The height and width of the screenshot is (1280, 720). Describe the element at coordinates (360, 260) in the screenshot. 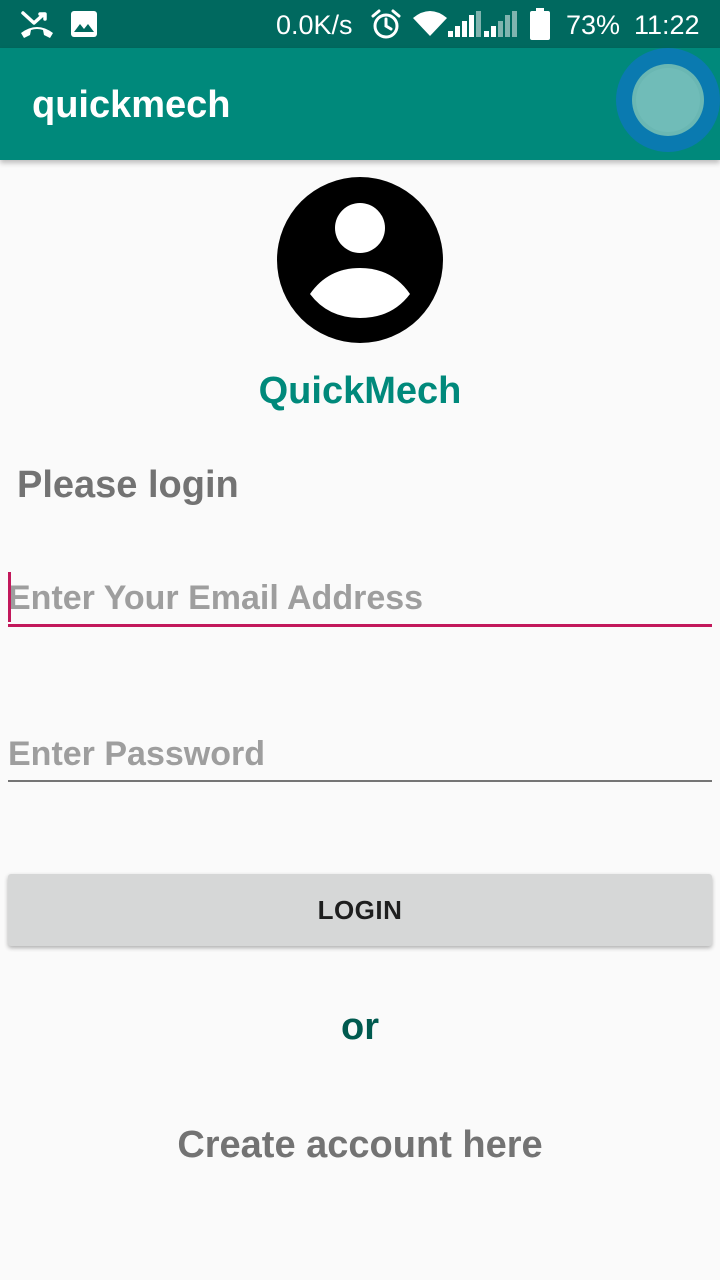

I see `account-circle-icon` at that location.